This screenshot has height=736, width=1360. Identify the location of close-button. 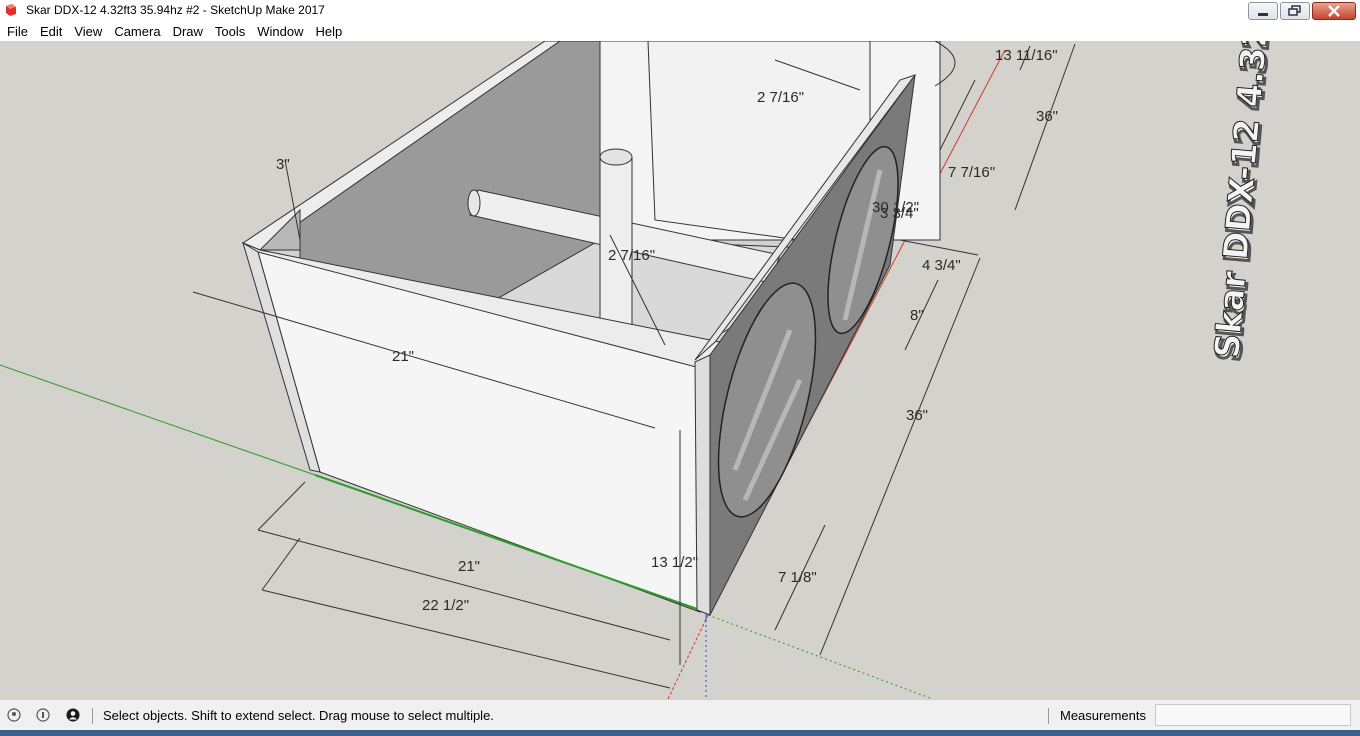
(1334, 11).